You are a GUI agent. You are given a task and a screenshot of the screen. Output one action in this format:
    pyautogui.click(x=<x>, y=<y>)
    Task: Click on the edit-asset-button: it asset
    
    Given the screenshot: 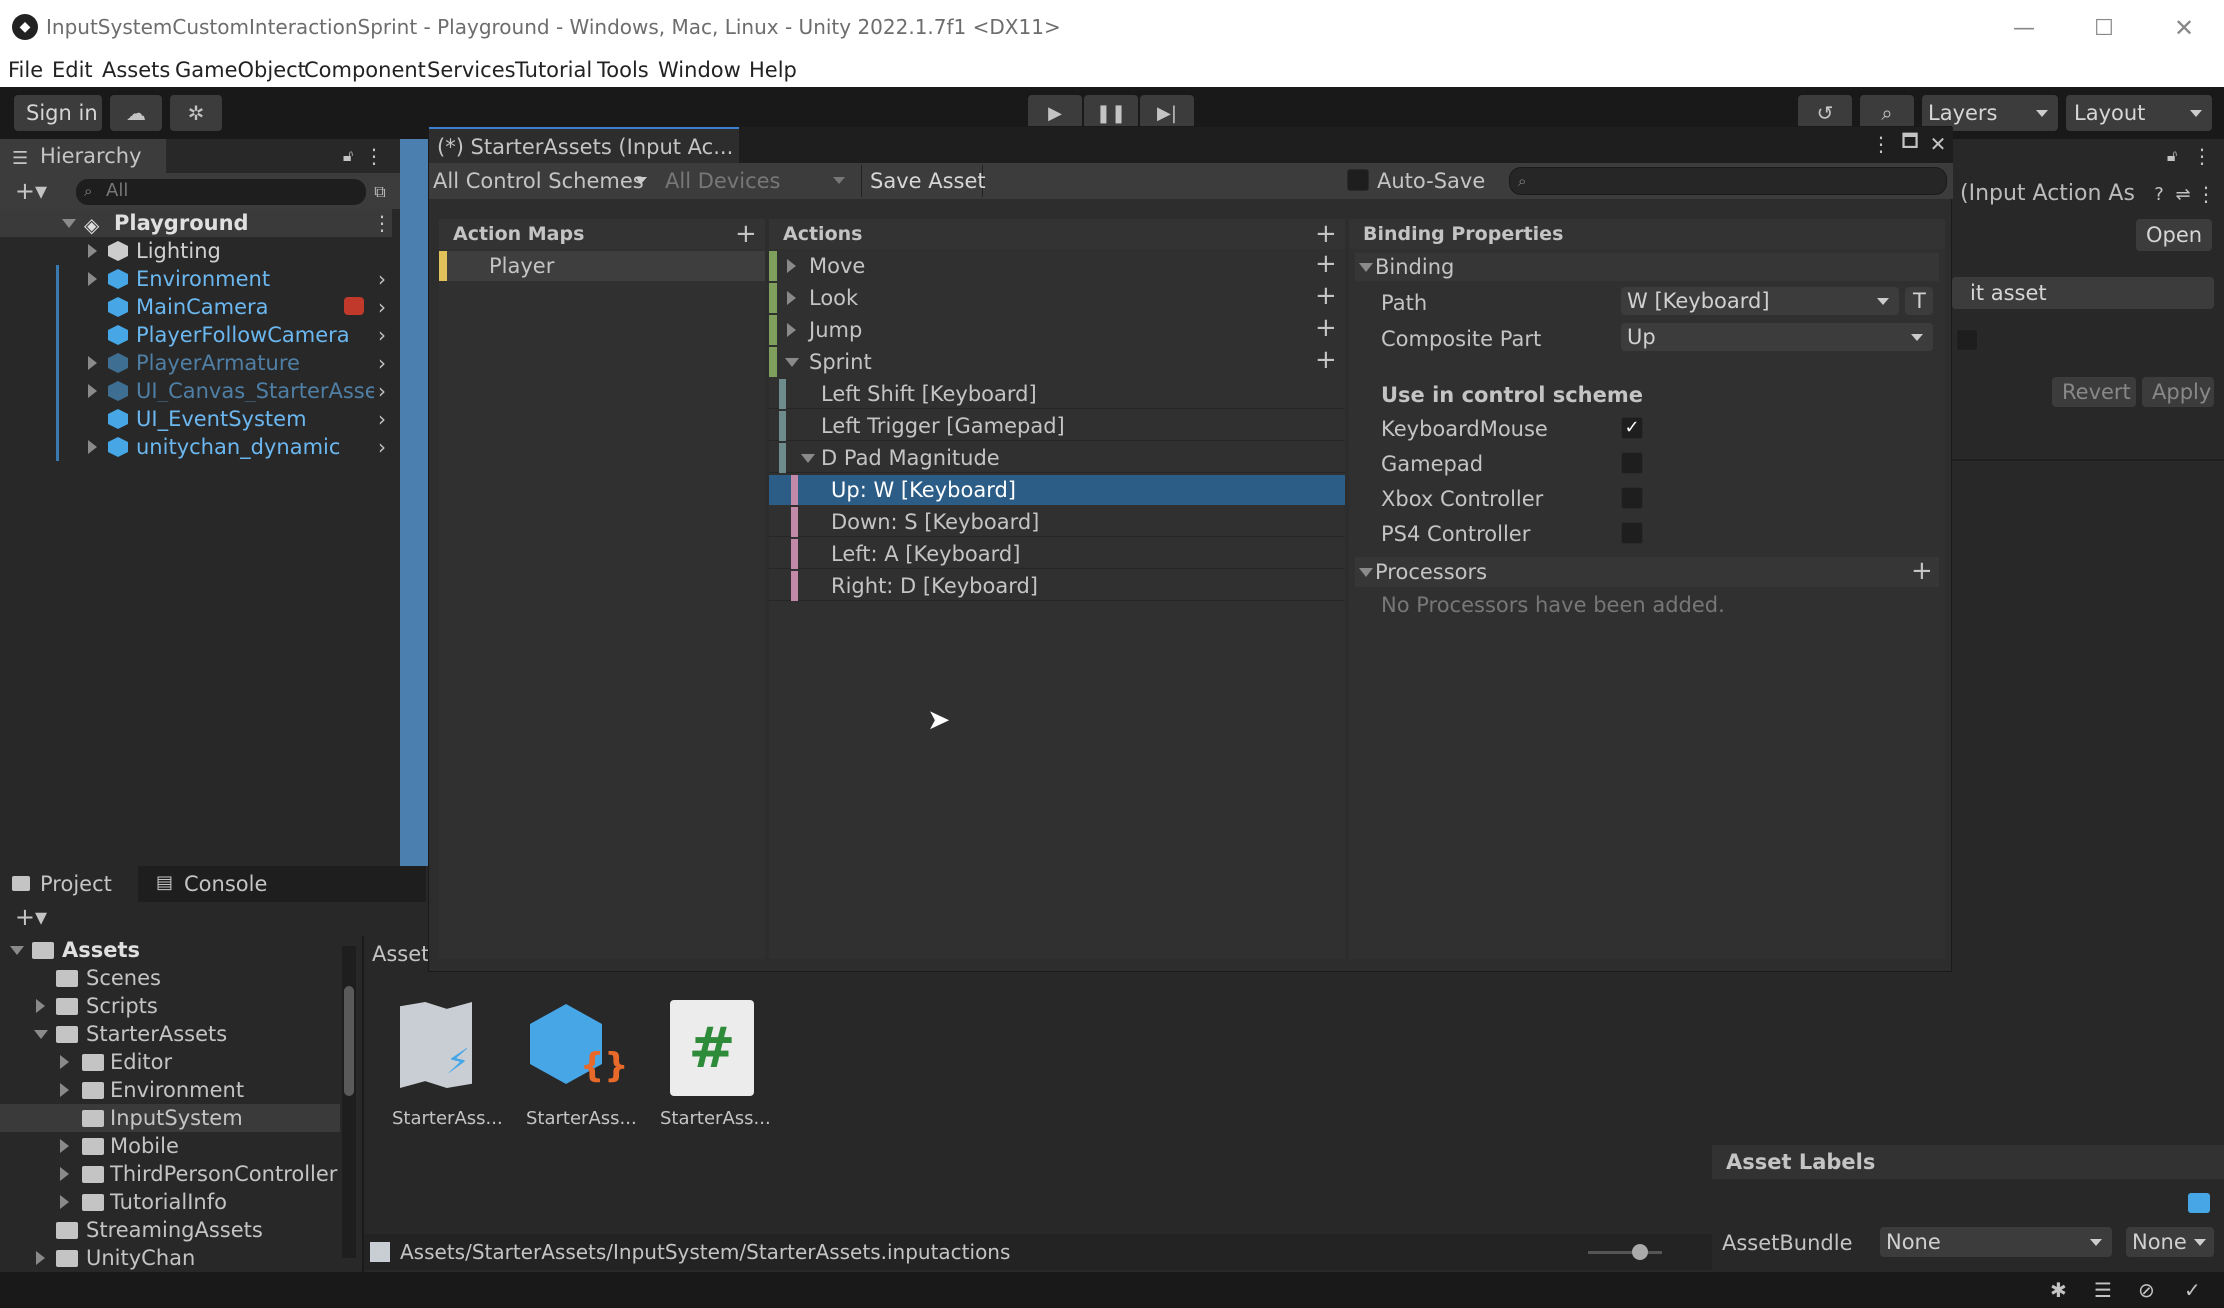 What is the action you would take?
    pyautogui.click(x=2083, y=293)
    